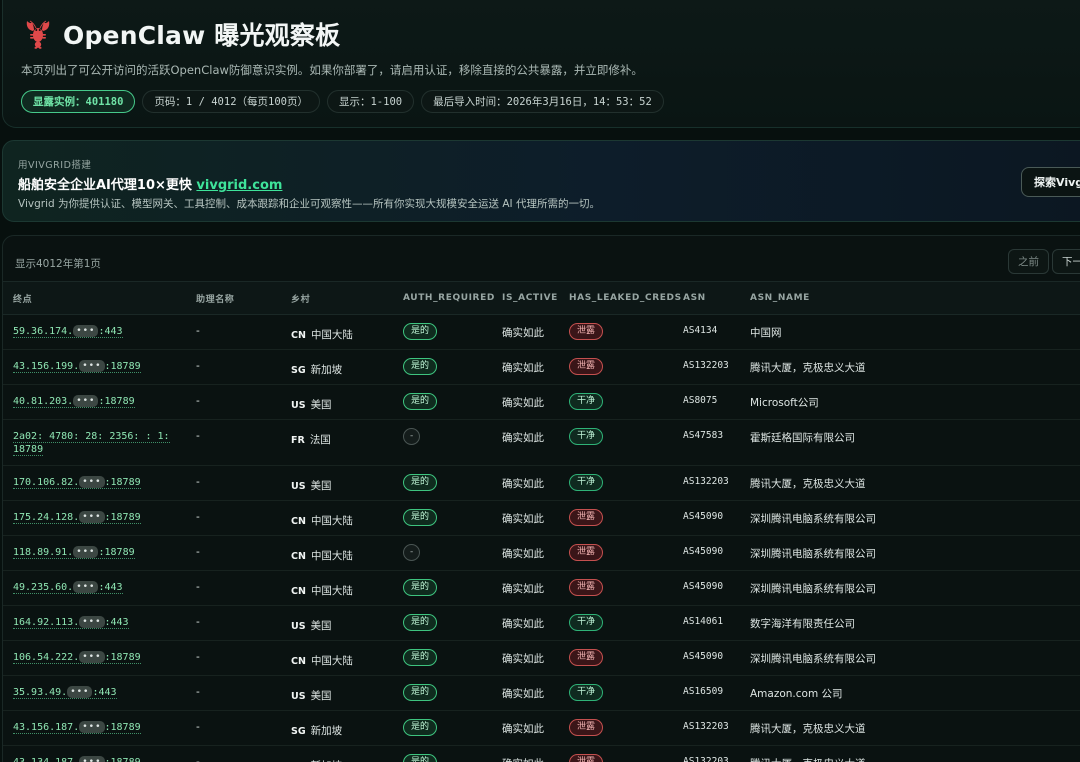  What do you see at coordinates (74, 552) in the screenshot?
I see `endpoint-link: 118.89.91. •••:18789` at bounding box center [74, 552].